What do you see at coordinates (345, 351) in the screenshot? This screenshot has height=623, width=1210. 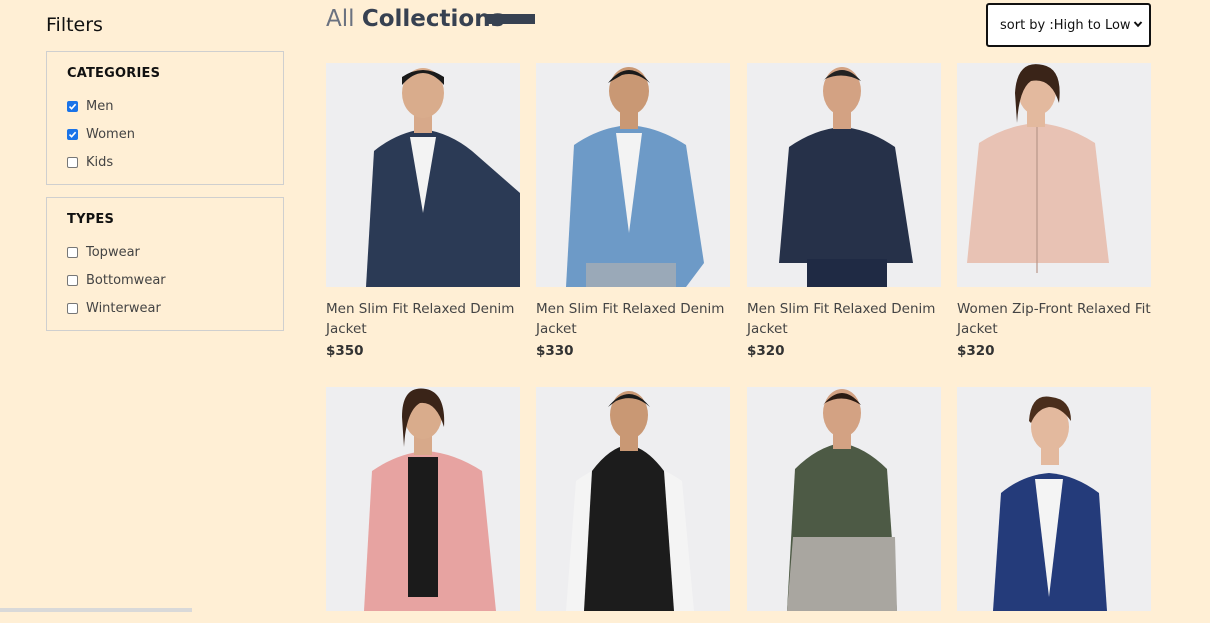 I see `product-price: $350` at bounding box center [345, 351].